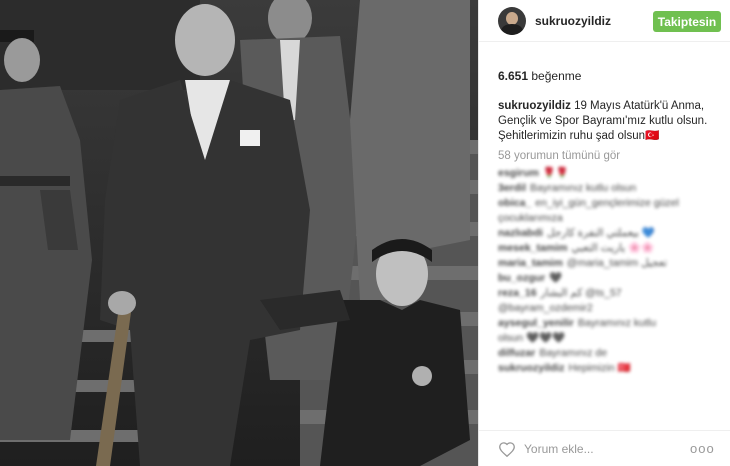 The image size is (730, 466). Describe the element at coordinates (599, 449) in the screenshot. I see `comment-input` at that location.